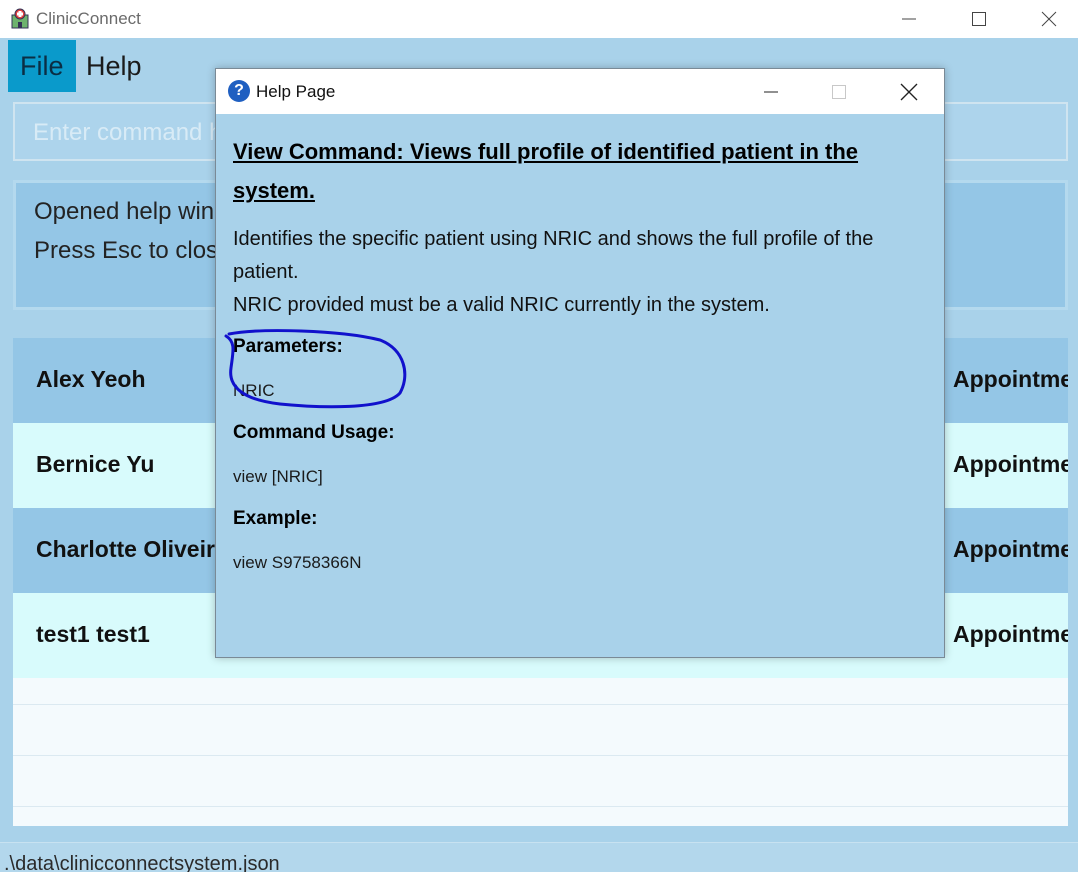  Describe the element at coordinates (539, 857) in the screenshot. I see `status-bar: .\data\clinicconnectsystem.json` at that location.